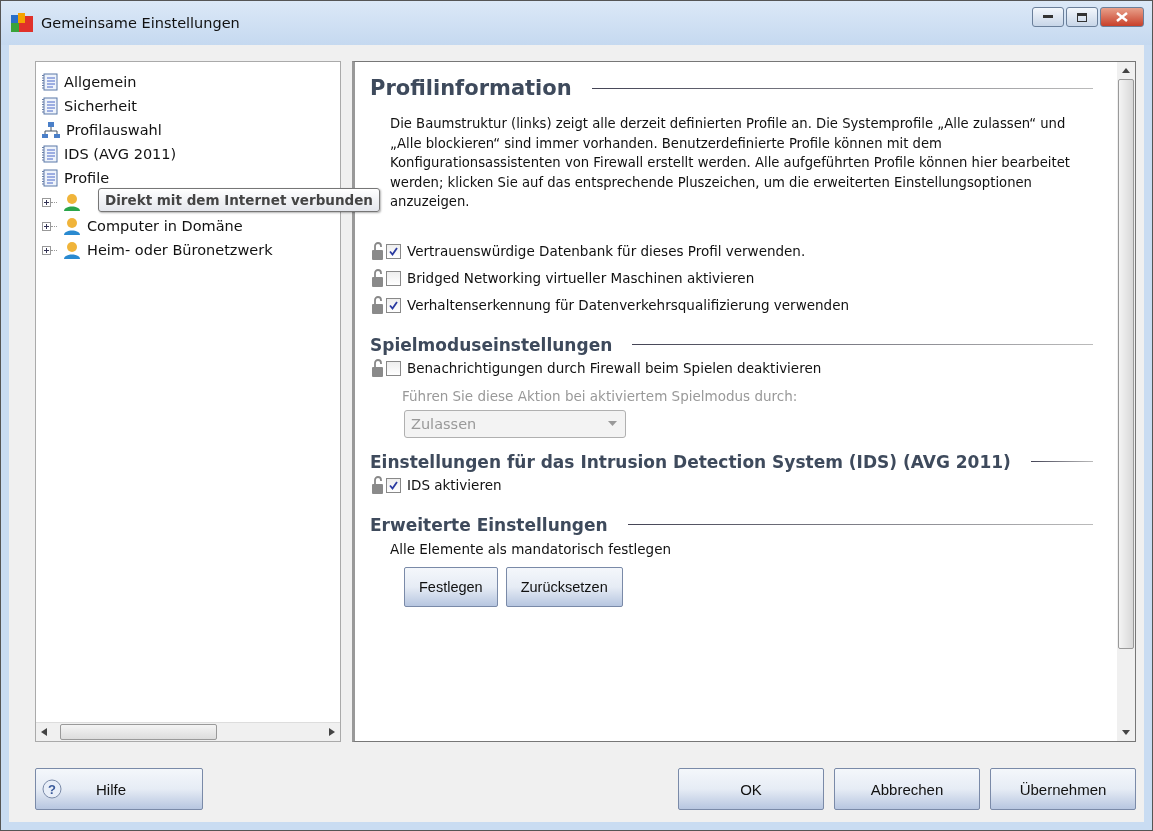 This screenshot has width=1153, height=831. I want to click on tree-item: Heim- oder Büronetzwerk, so click(180, 250).